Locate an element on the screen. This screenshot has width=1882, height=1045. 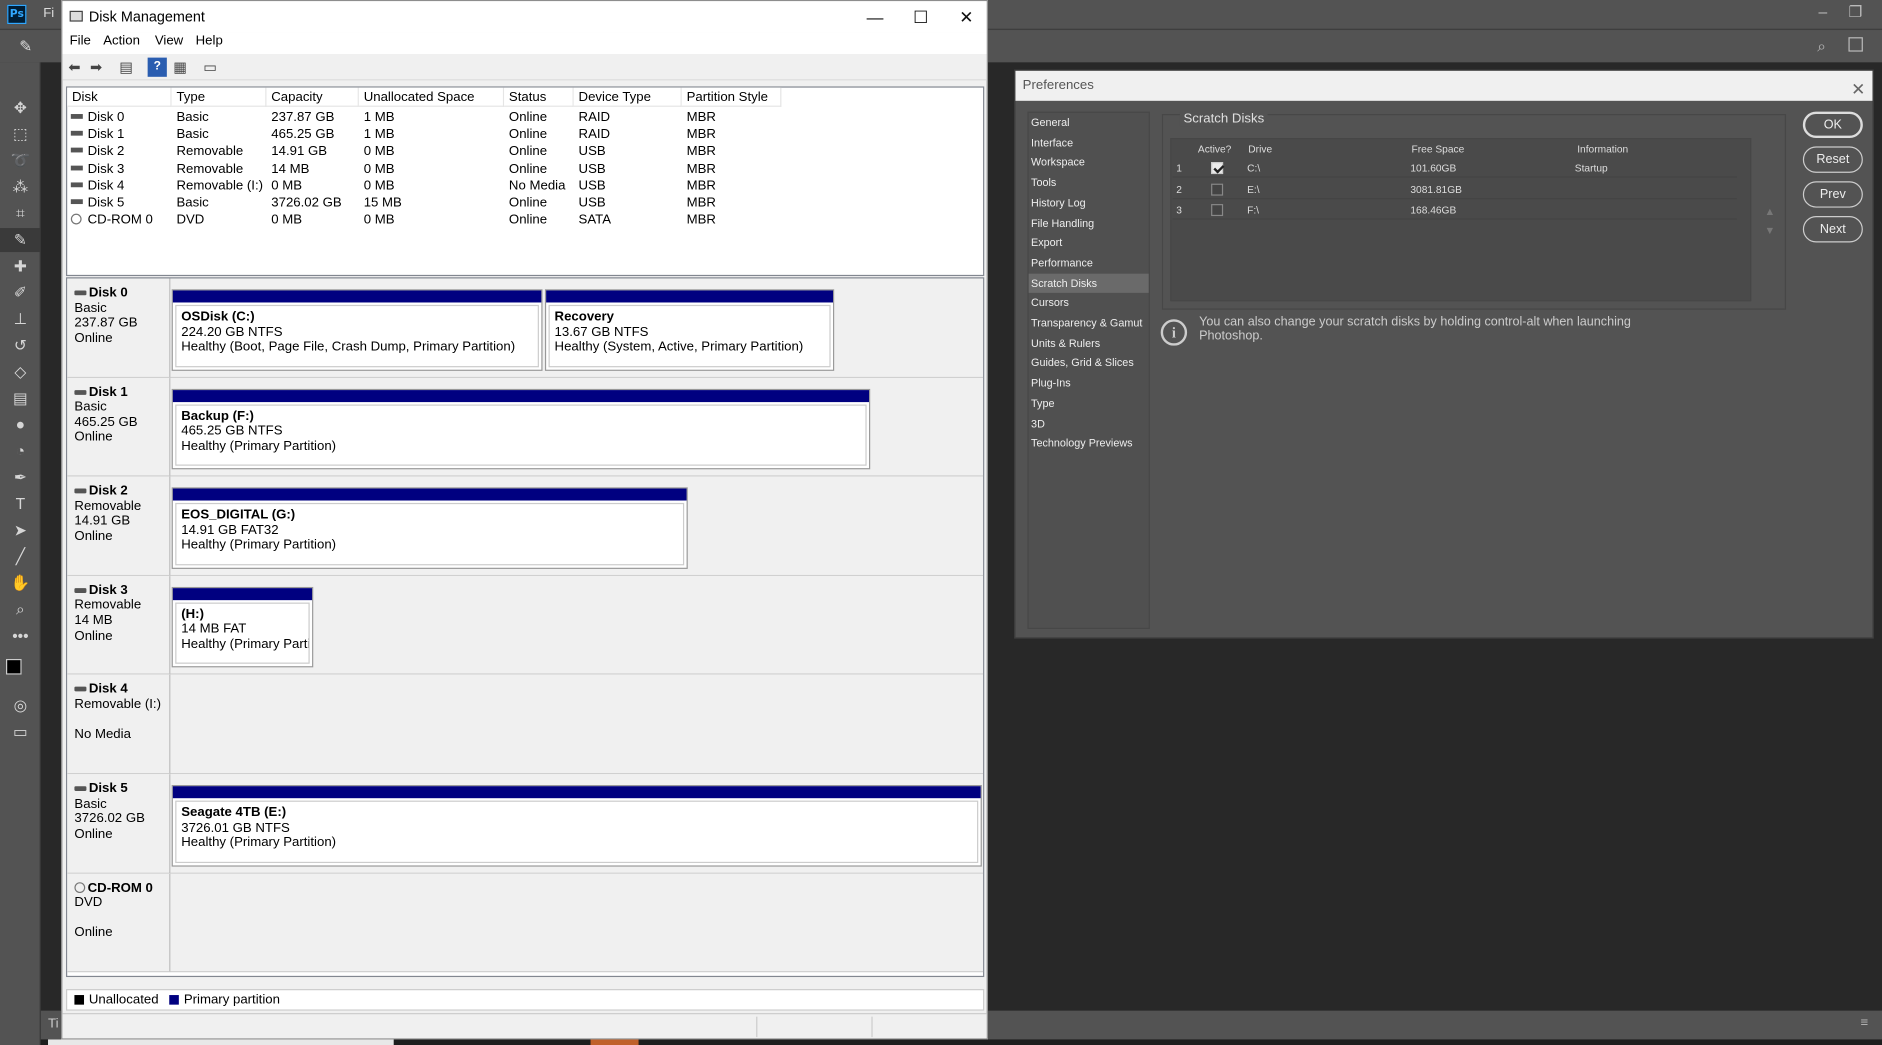
screen-mode-icon: ▭ is located at coordinates (20, 732).